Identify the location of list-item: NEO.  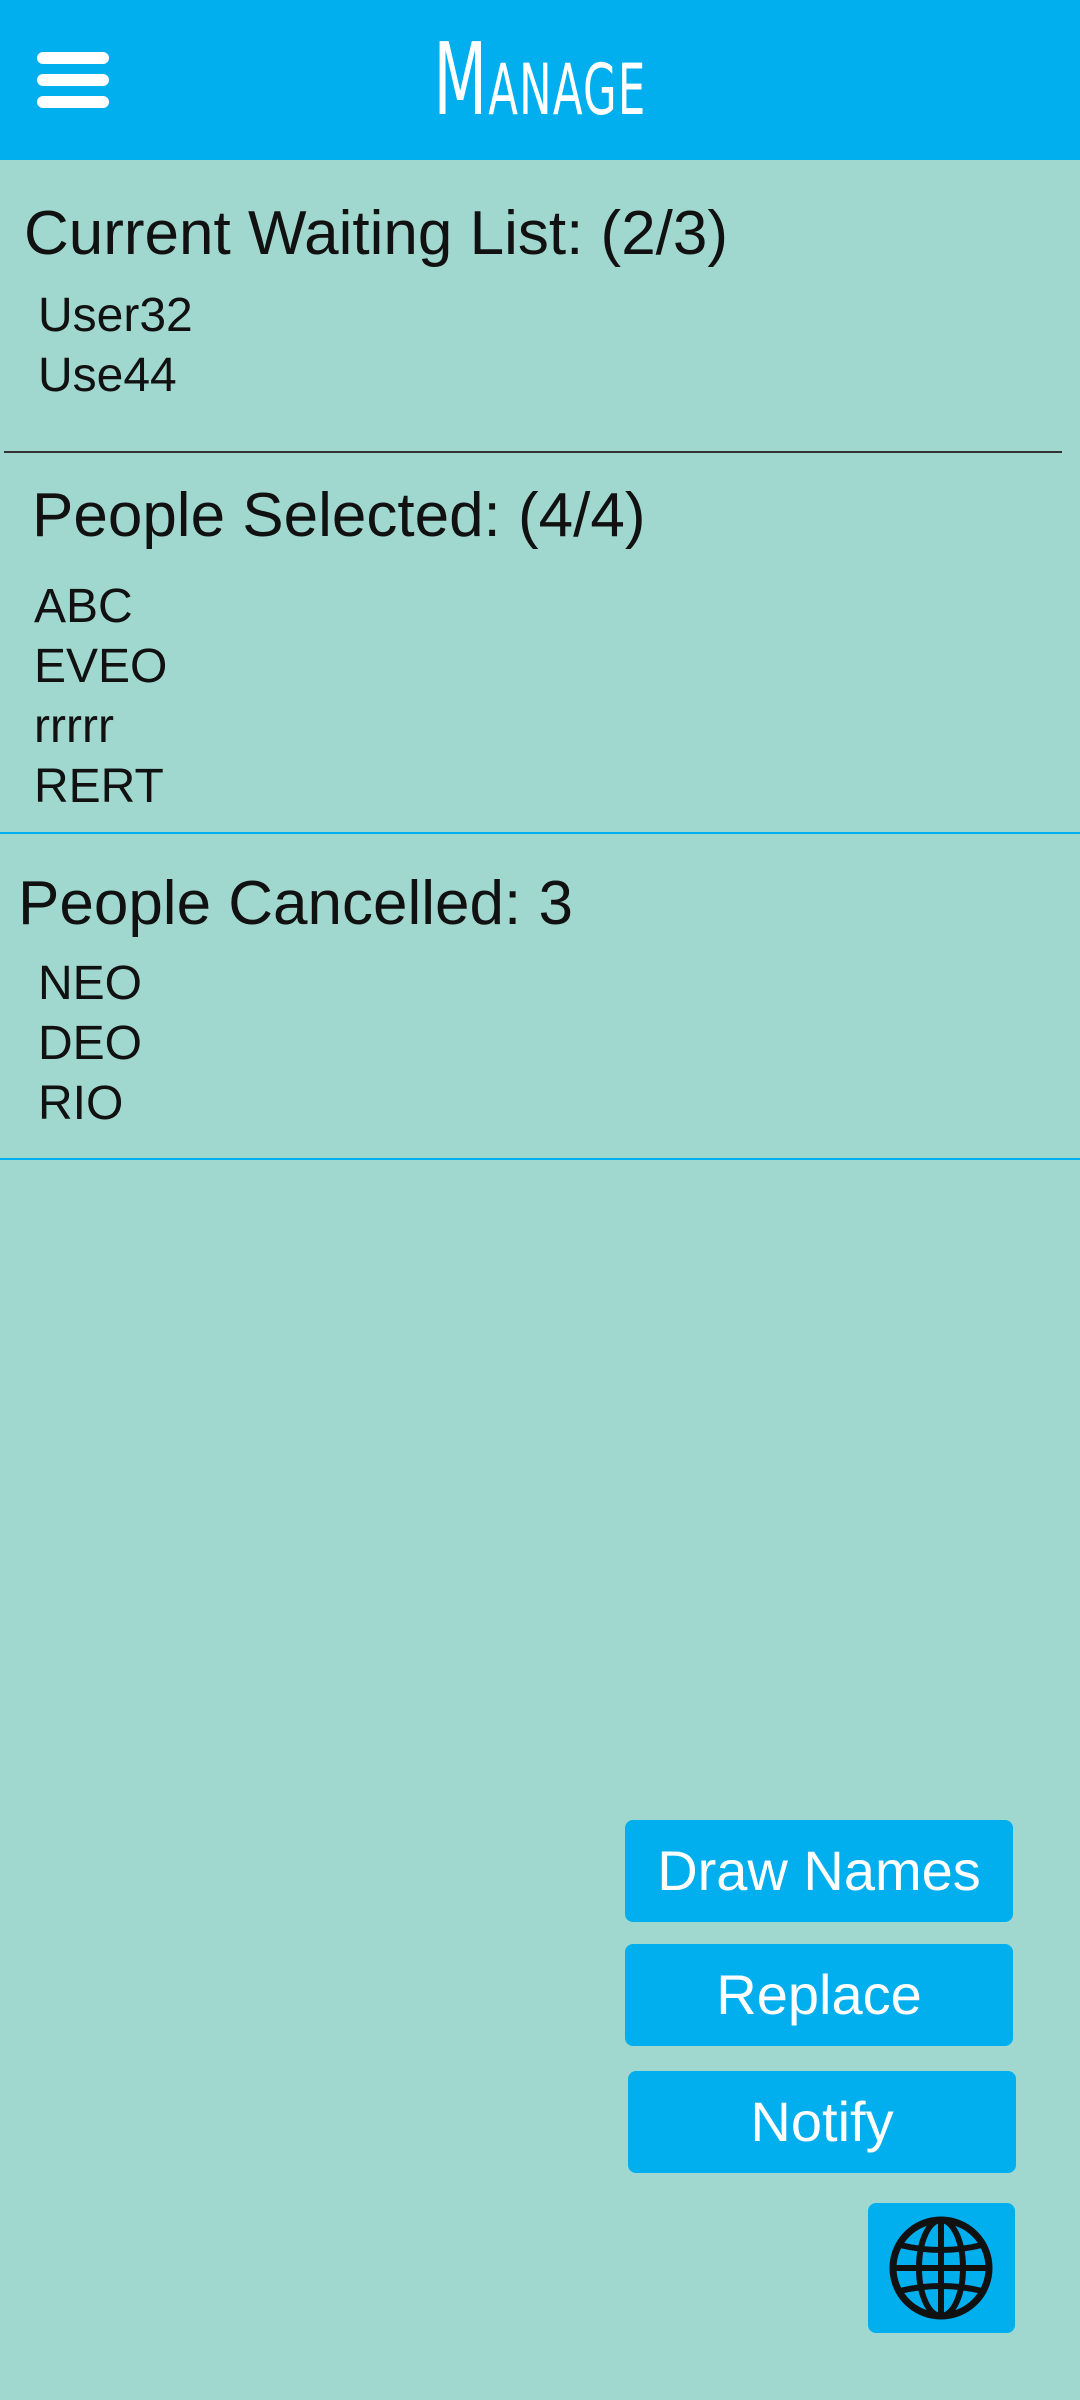
(90, 983).